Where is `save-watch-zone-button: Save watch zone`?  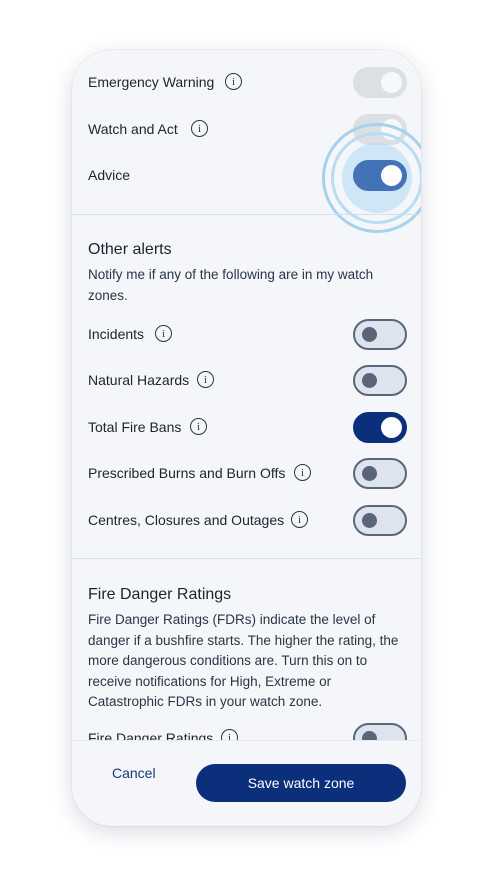 save-watch-zone-button: Save watch zone is located at coordinates (301, 783).